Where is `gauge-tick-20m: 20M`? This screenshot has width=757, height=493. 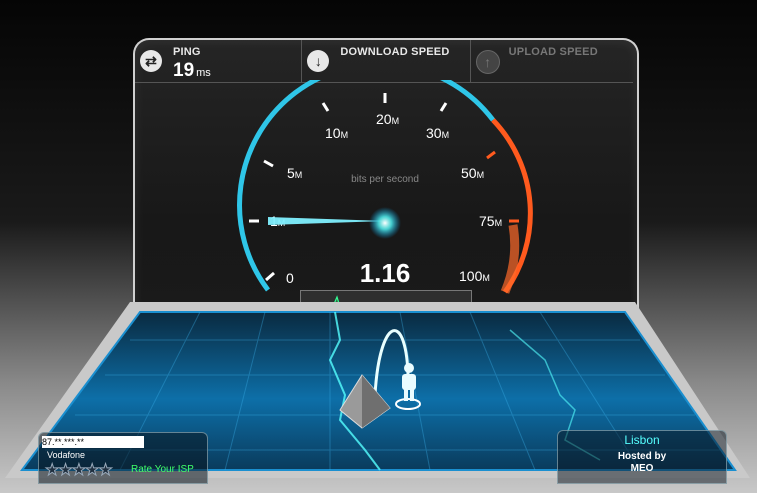 gauge-tick-20m: 20M is located at coordinates (387, 119).